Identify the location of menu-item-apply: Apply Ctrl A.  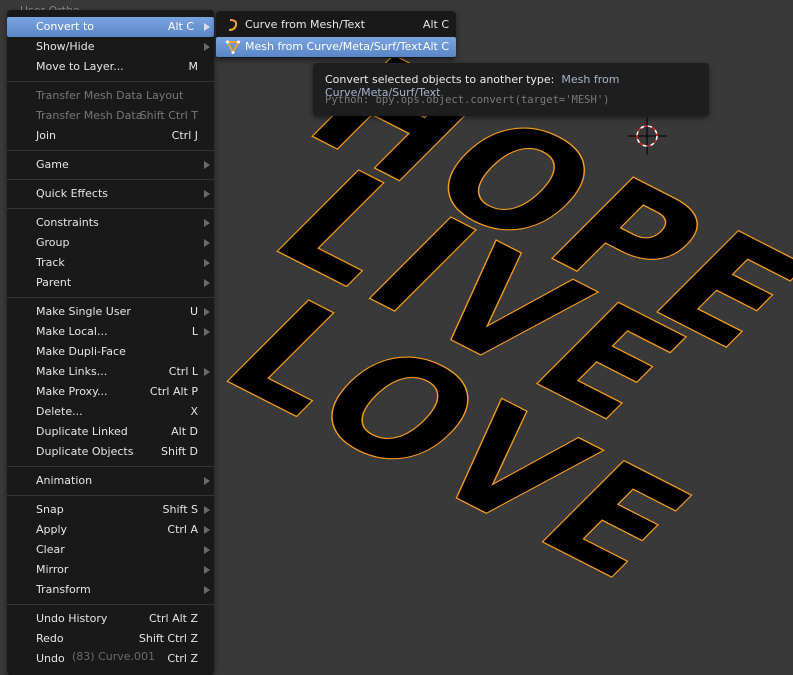
(110, 530).